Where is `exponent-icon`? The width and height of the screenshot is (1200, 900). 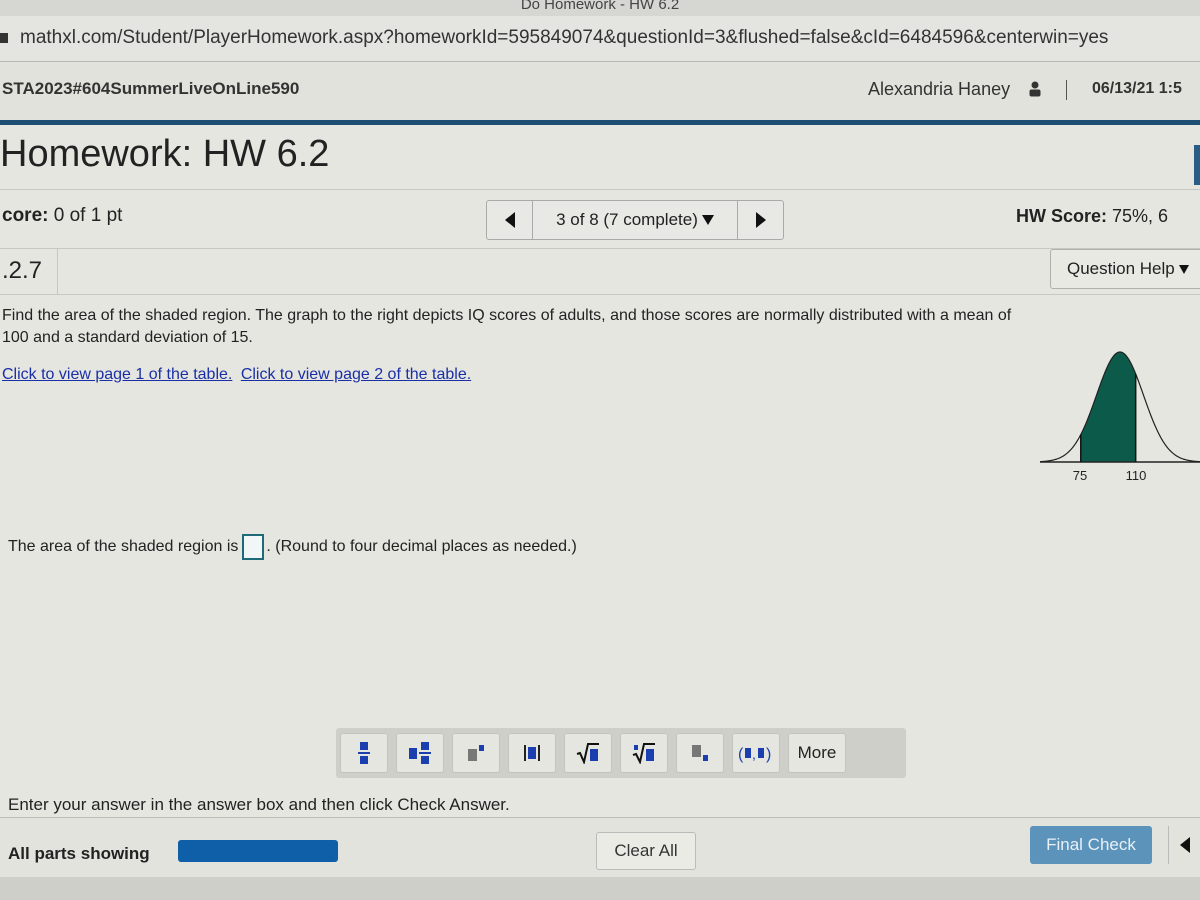
exponent-icon is located at coordinates (476, 753).